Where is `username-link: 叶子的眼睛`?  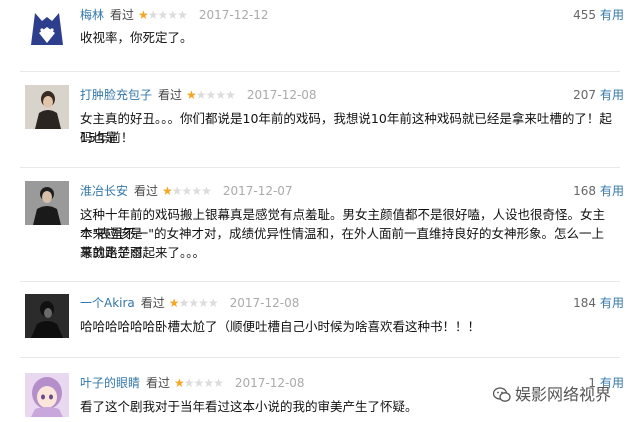 username-link: 叶子的眼睛 is located at coordinates (110, 383).